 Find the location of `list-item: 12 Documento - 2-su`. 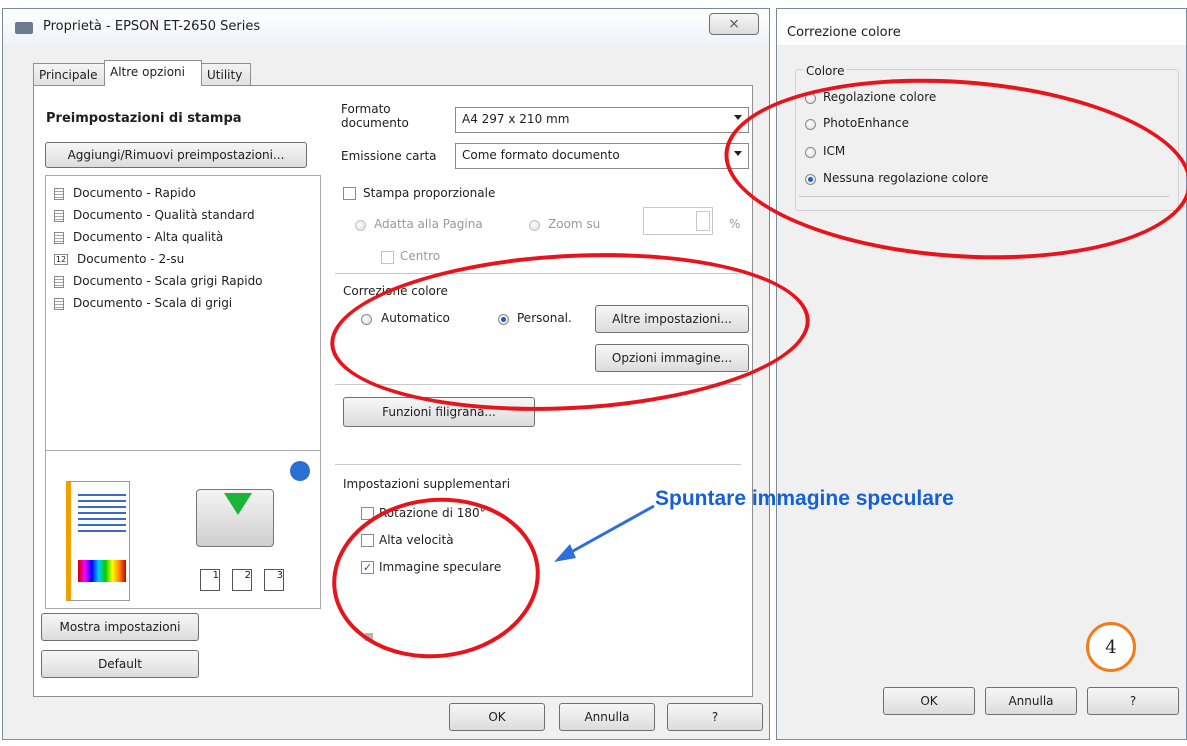

list-item: 12 Documento - 2-su is located at coordinates (119, 259).